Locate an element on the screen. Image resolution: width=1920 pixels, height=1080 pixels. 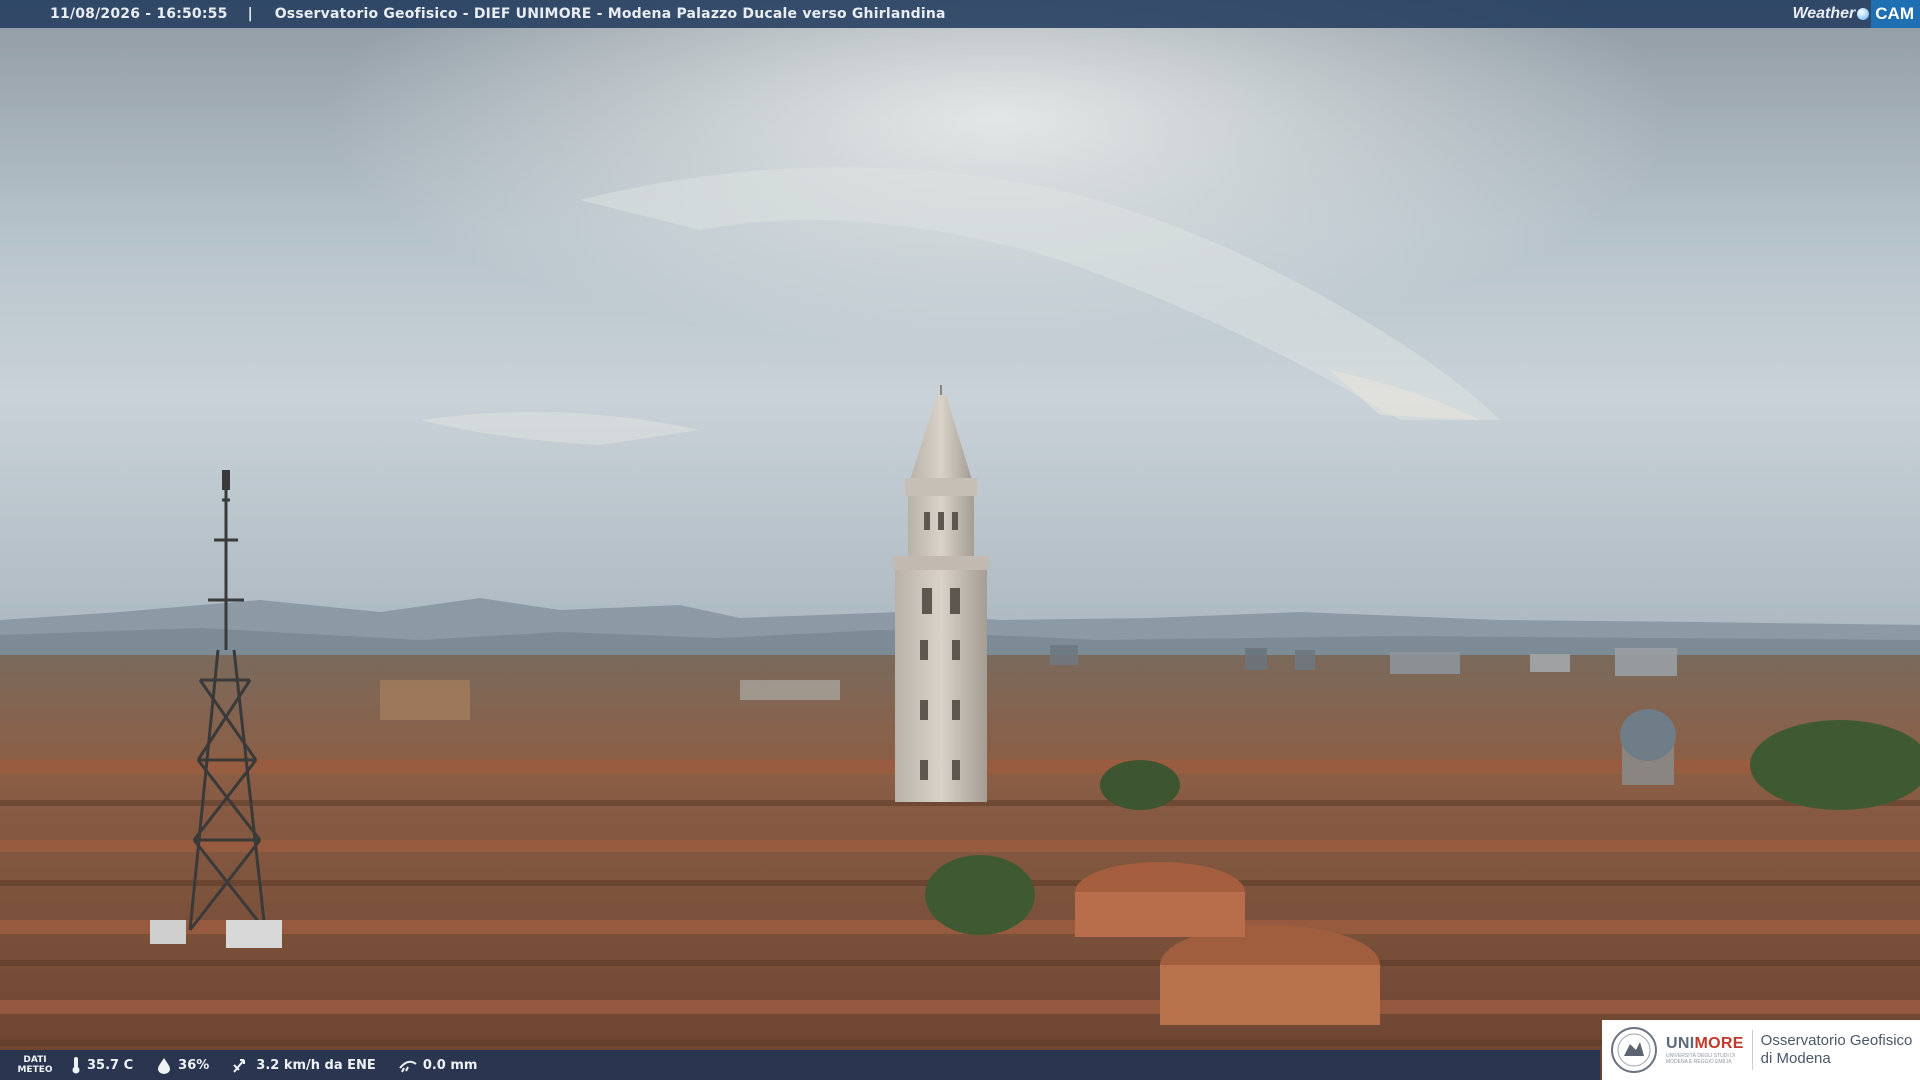
unimore-name: UNIMORE is located at coordinates (1705, 1044).